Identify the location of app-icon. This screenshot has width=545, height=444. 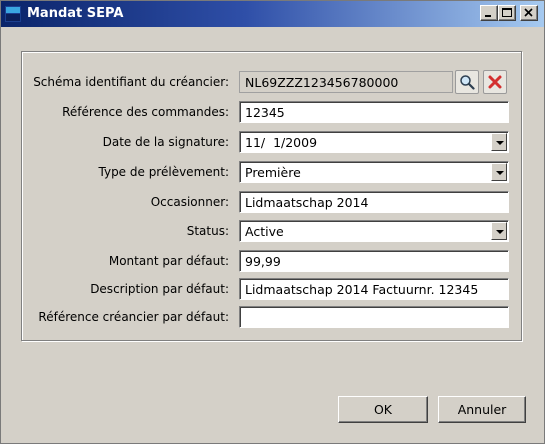
(13, 14).